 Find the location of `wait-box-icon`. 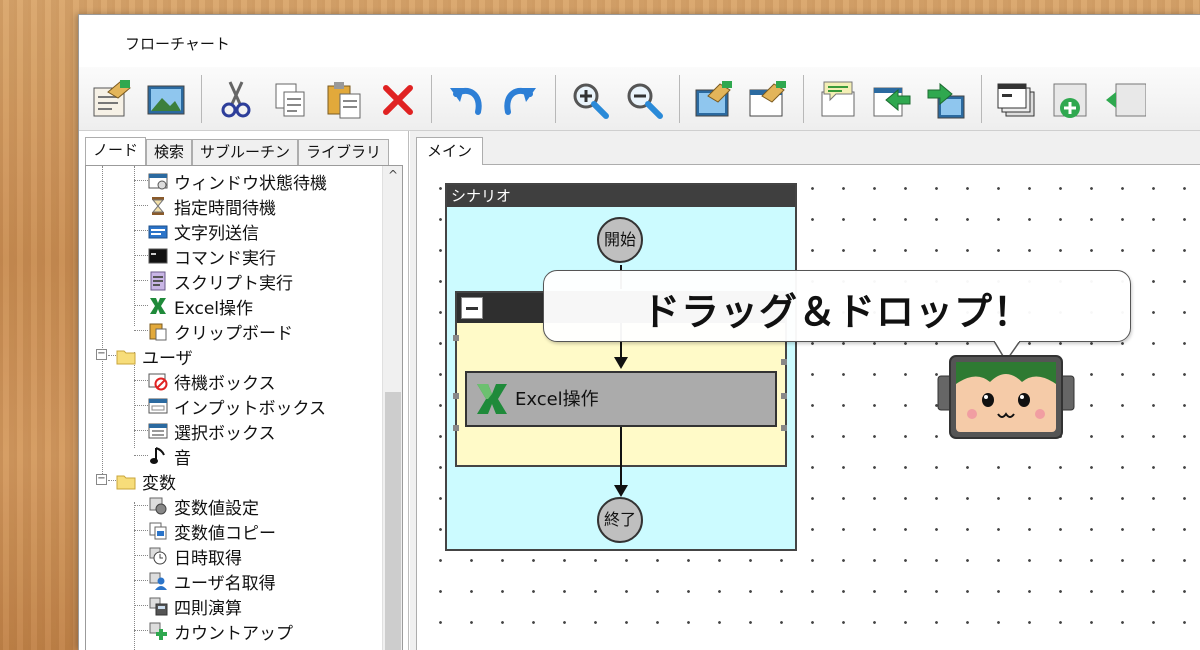

wait-box-icon is located at coordinates (158, 381).